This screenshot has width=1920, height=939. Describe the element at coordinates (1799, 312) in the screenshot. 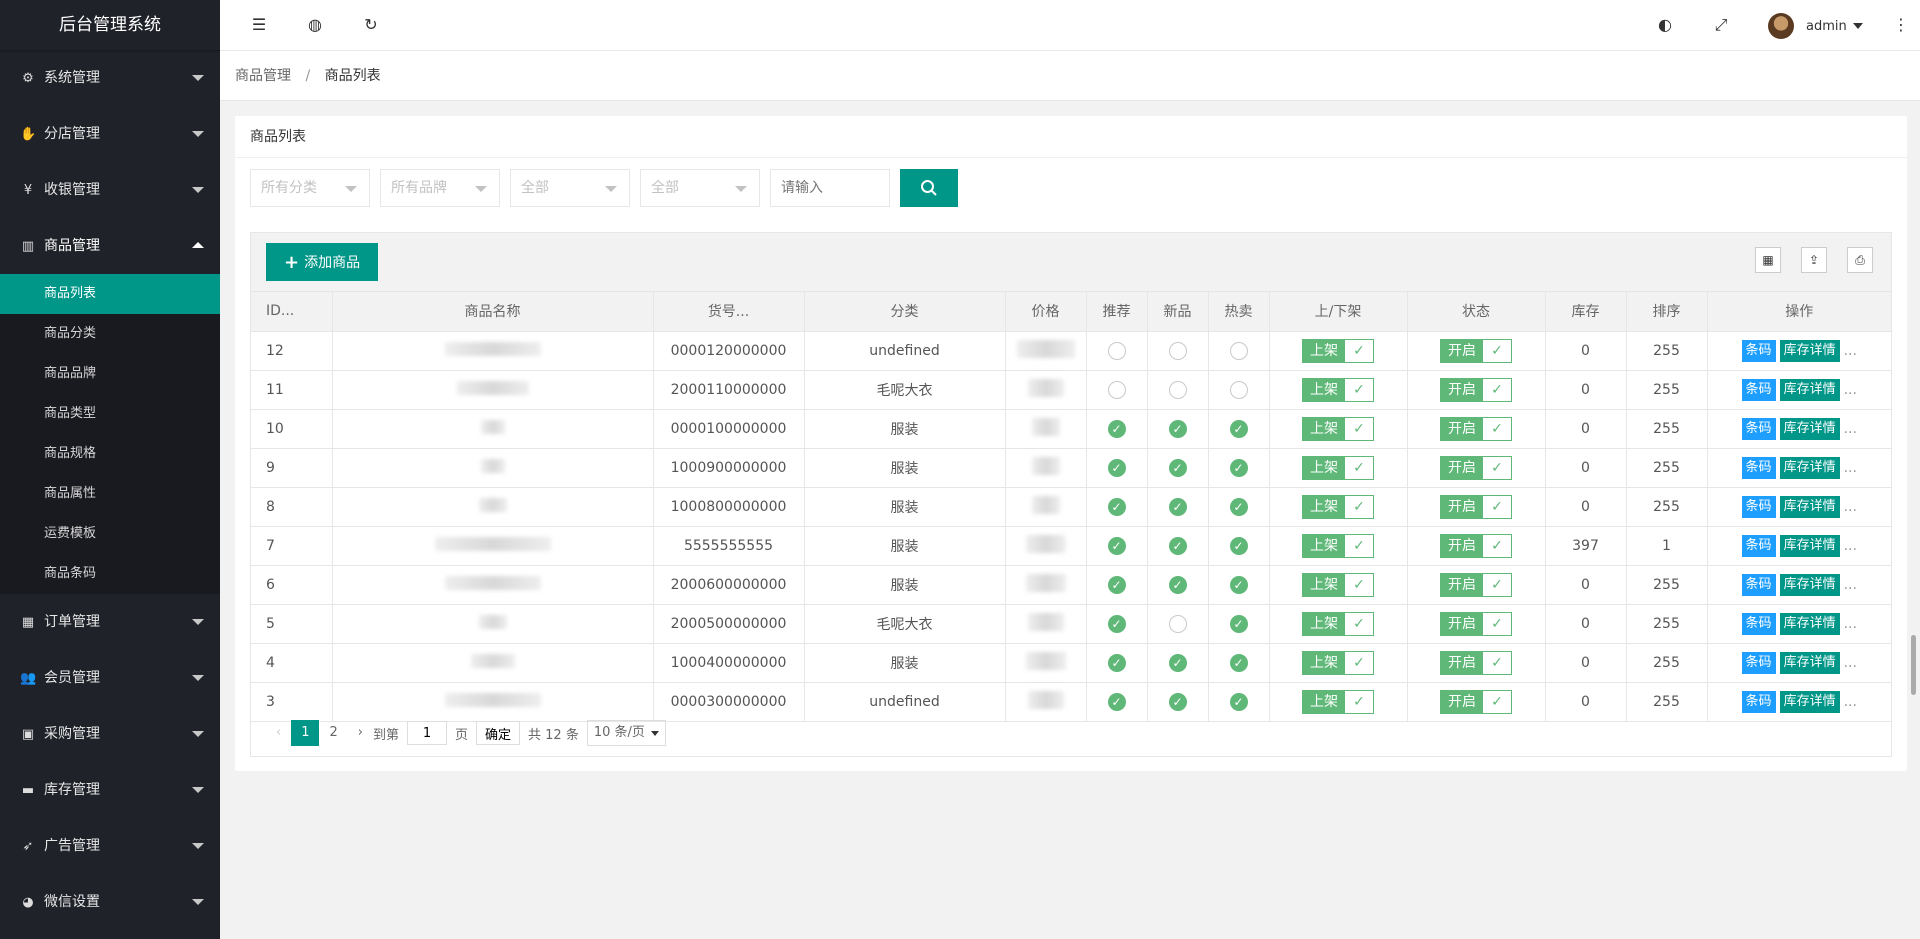

I see `column-header: 操作` at that location.